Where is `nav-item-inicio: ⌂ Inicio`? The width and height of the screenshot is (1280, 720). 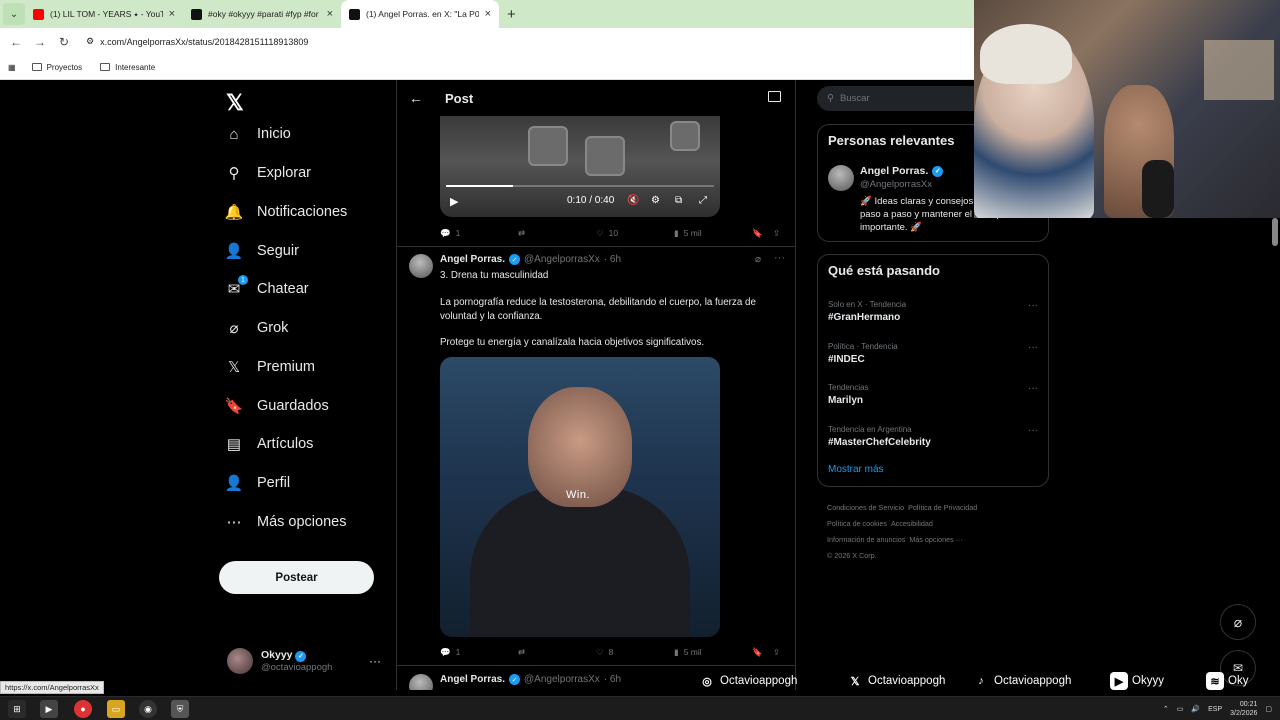 nav-item-inicio: ⌂ Inicio is located at coordinates (258, 134).